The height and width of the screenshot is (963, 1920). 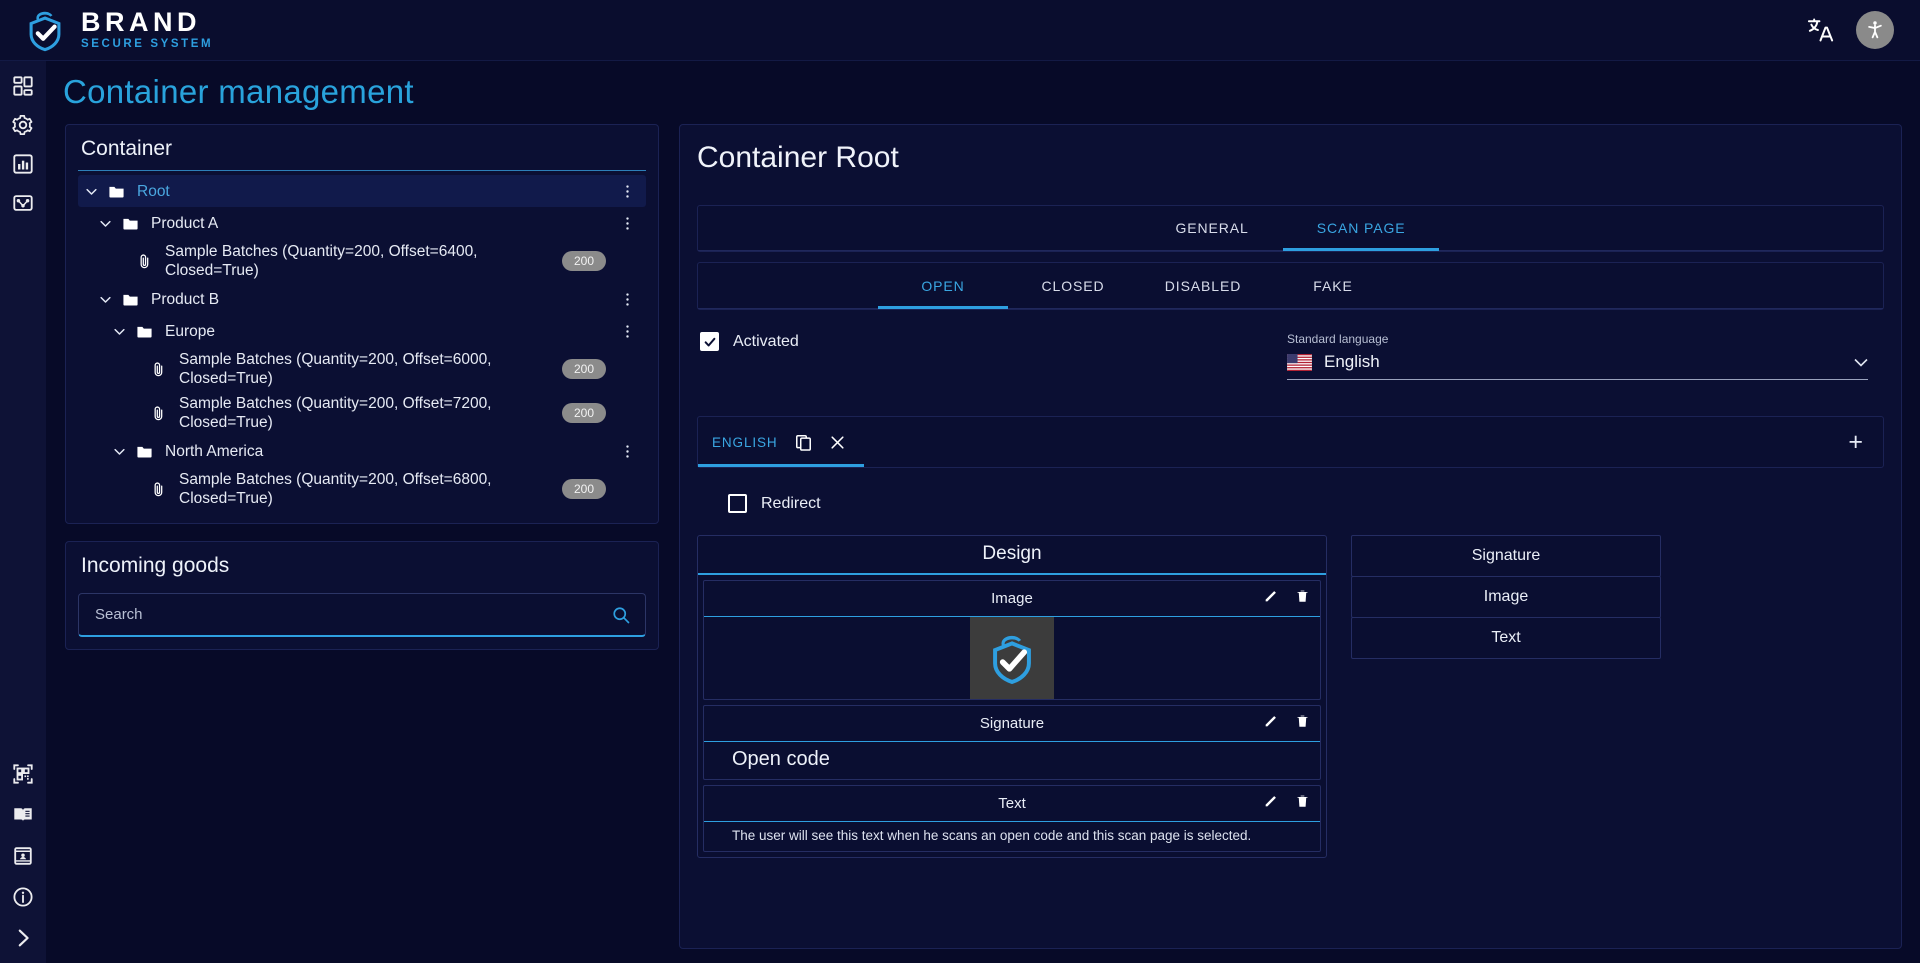 I want to click on tree-folder-node: North America, so click(x=362, y=451).